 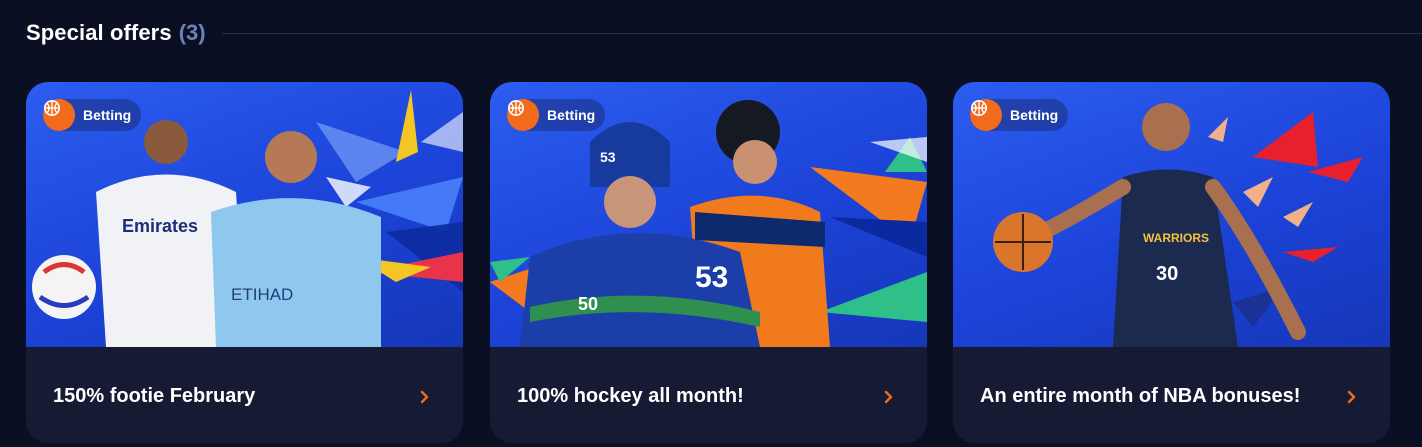 I want to click on header-divider, so click(x=821, y=33).